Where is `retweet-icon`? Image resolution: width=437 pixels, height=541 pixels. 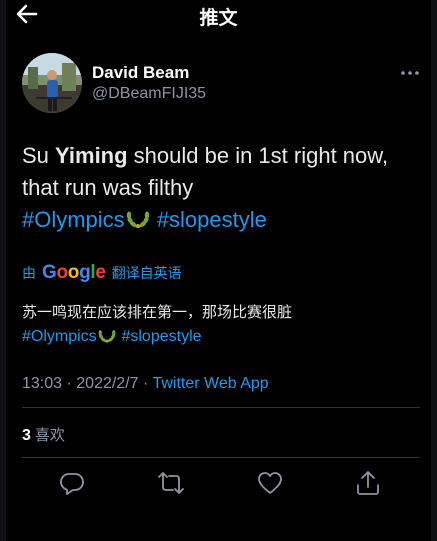 retweet-icon is located at coordinates (171, 483).